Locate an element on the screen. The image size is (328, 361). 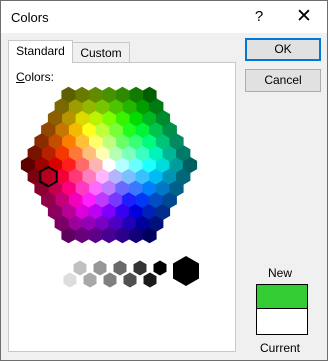
ok-button: OK is located at coordinates (283, 49).